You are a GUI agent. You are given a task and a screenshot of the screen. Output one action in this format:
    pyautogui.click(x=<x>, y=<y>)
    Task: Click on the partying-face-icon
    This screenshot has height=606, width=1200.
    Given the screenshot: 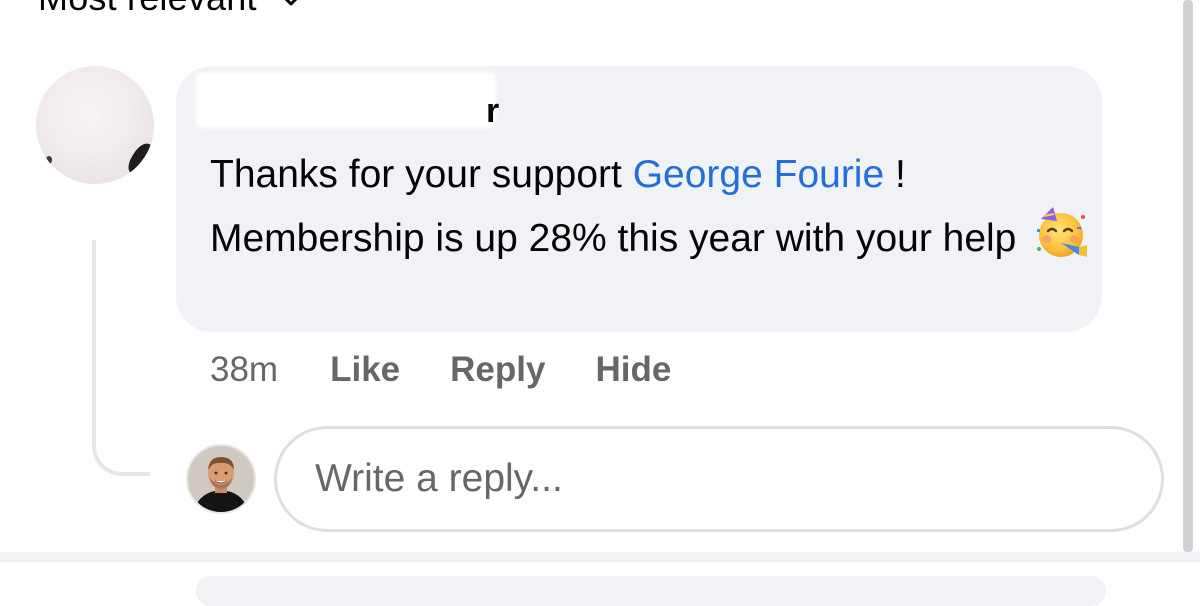 What is the action you would take?
    pyautogui.click(x=1061, y=233)
    